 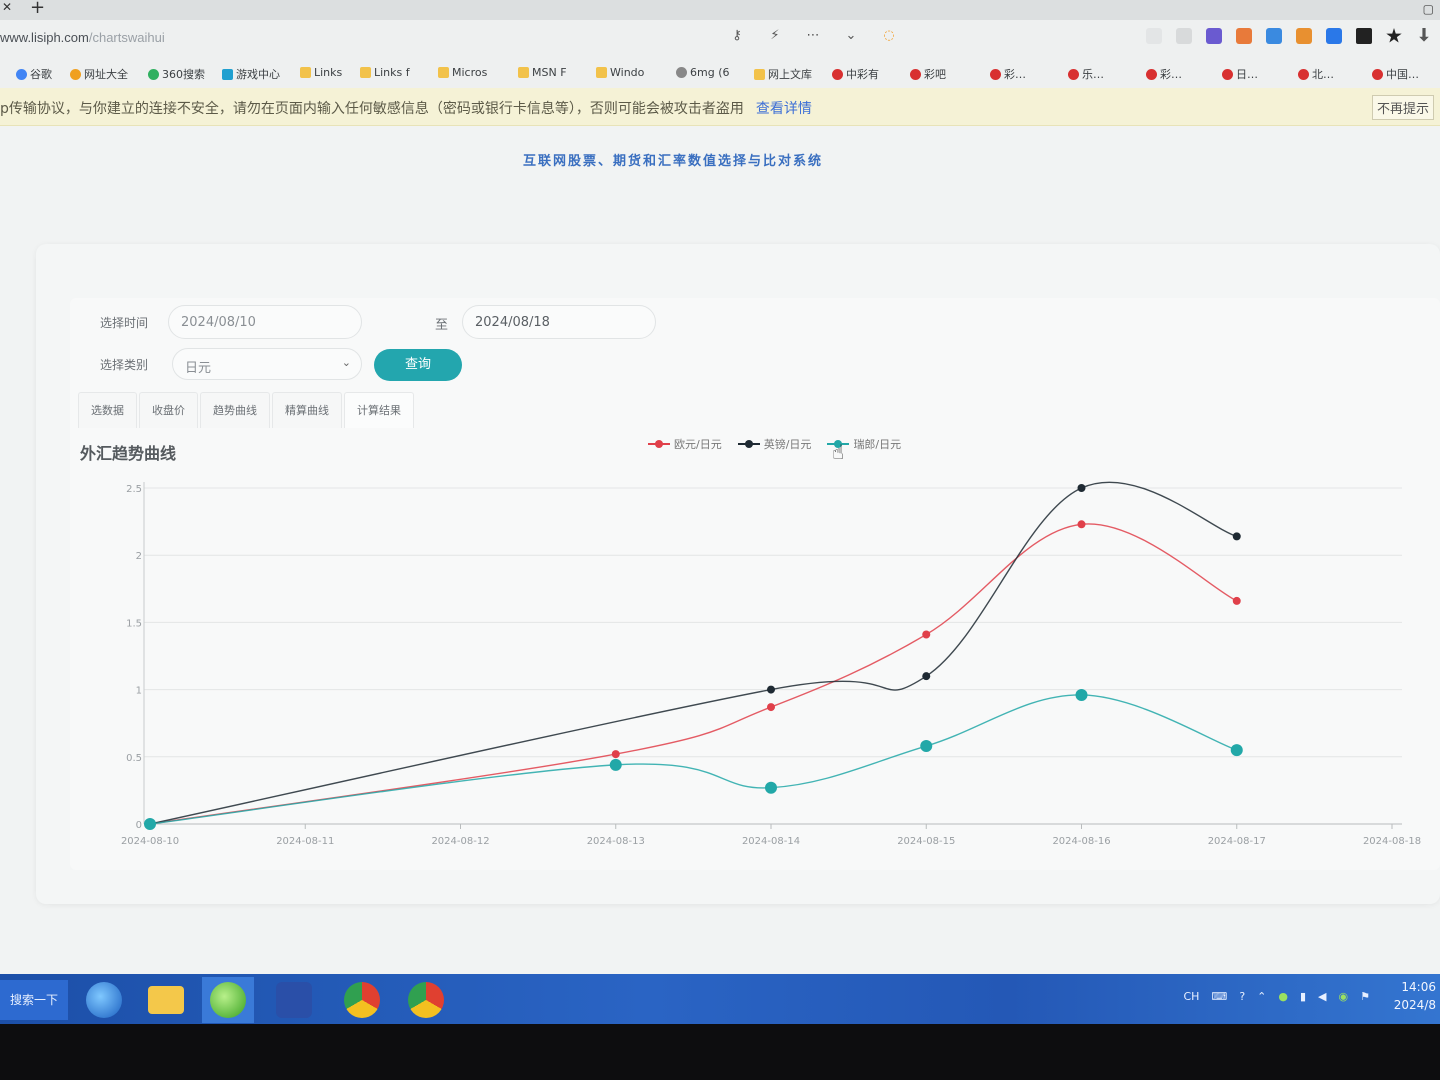 I want to click on game-icon, so click(x=1244, y=36).